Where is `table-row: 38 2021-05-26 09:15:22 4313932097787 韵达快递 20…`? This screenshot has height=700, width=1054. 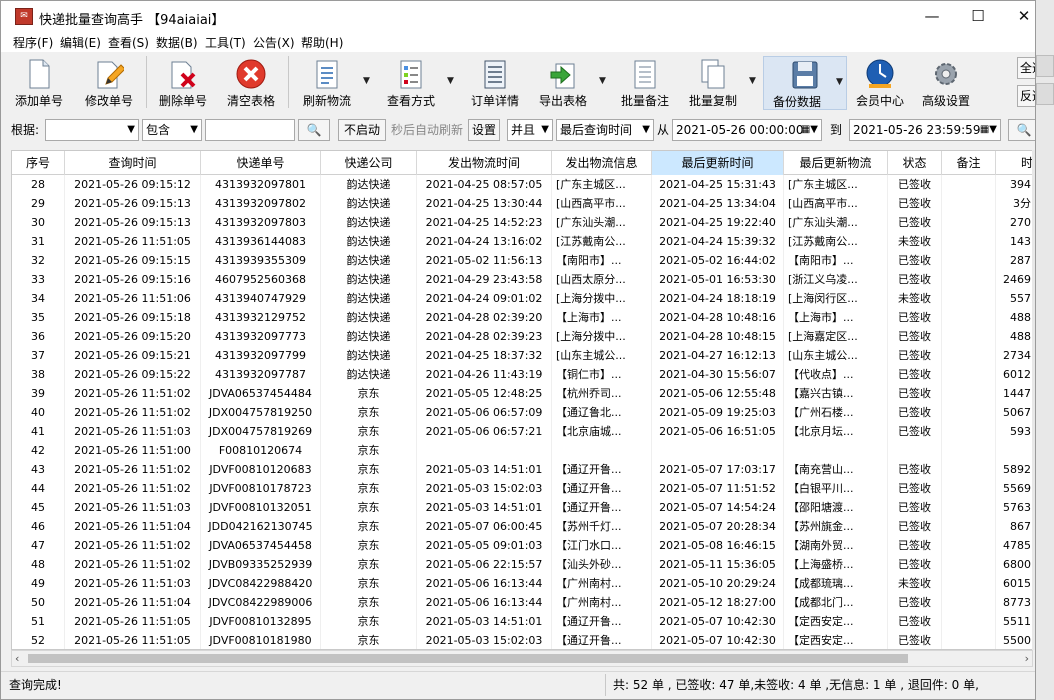 table-row: 38 2021-05-26 09:15:22 4313932097787 韵达快递 20… is located at coordinates (522, 374).